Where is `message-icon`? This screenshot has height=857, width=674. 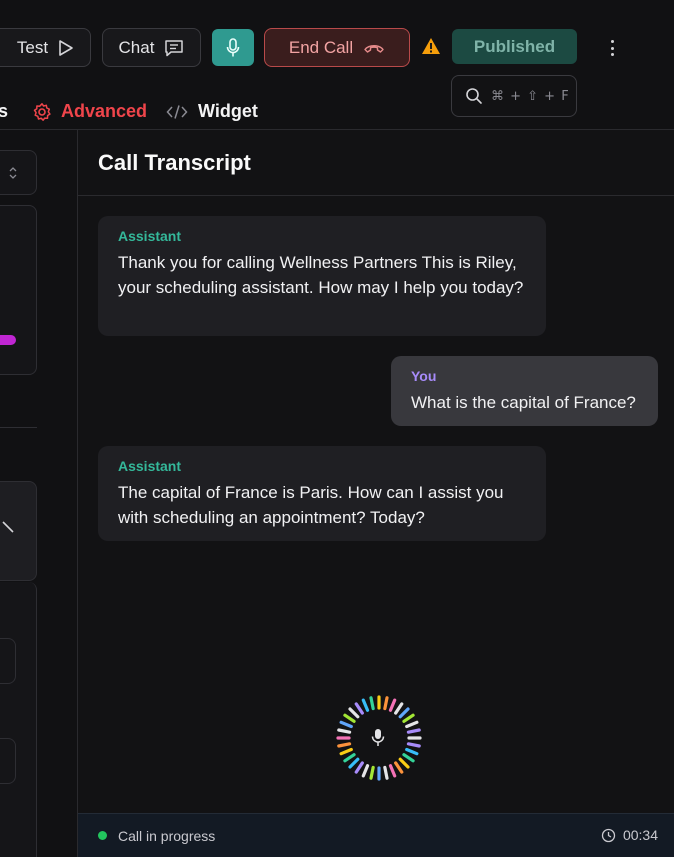
message-icon is located at coordinates (174, 47).